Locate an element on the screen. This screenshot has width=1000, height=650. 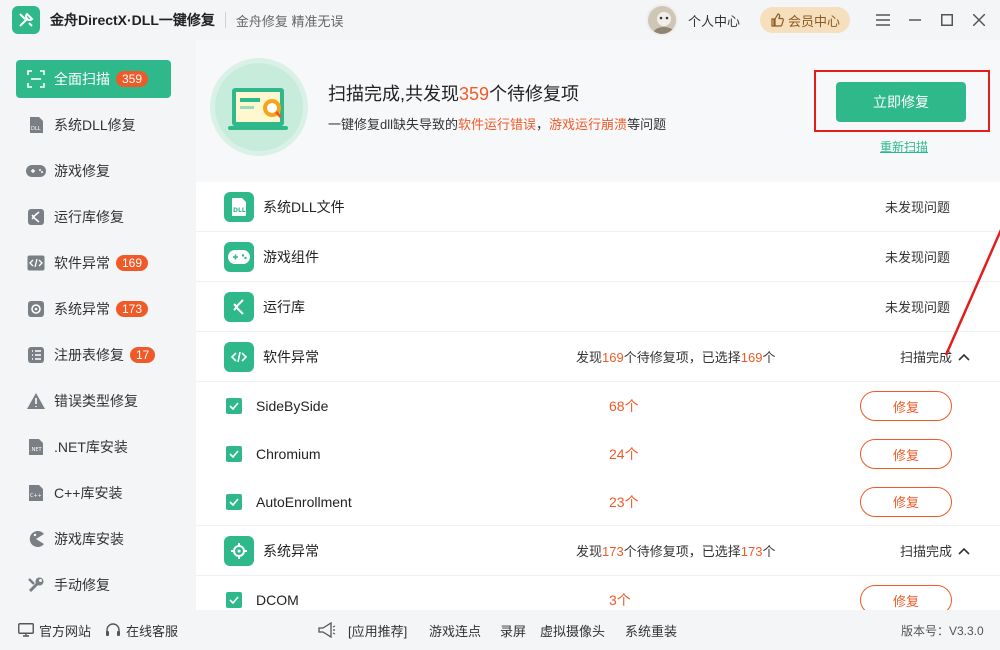
net-icon: .NET is located at coordinates (36, 447).